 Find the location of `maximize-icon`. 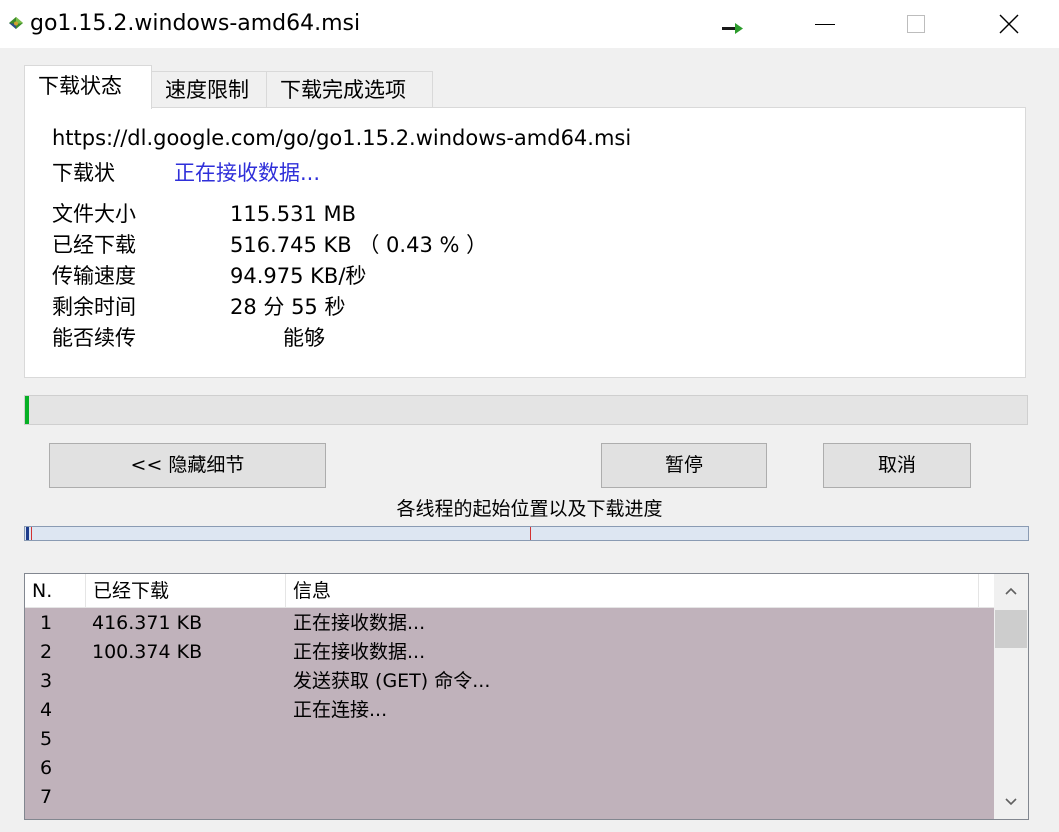

maximize-icon is located at coordinates (916, 24).